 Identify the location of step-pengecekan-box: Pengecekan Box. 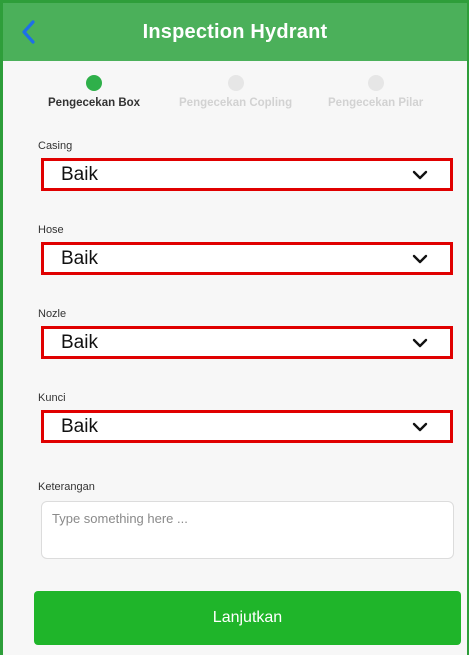
(94, 92).